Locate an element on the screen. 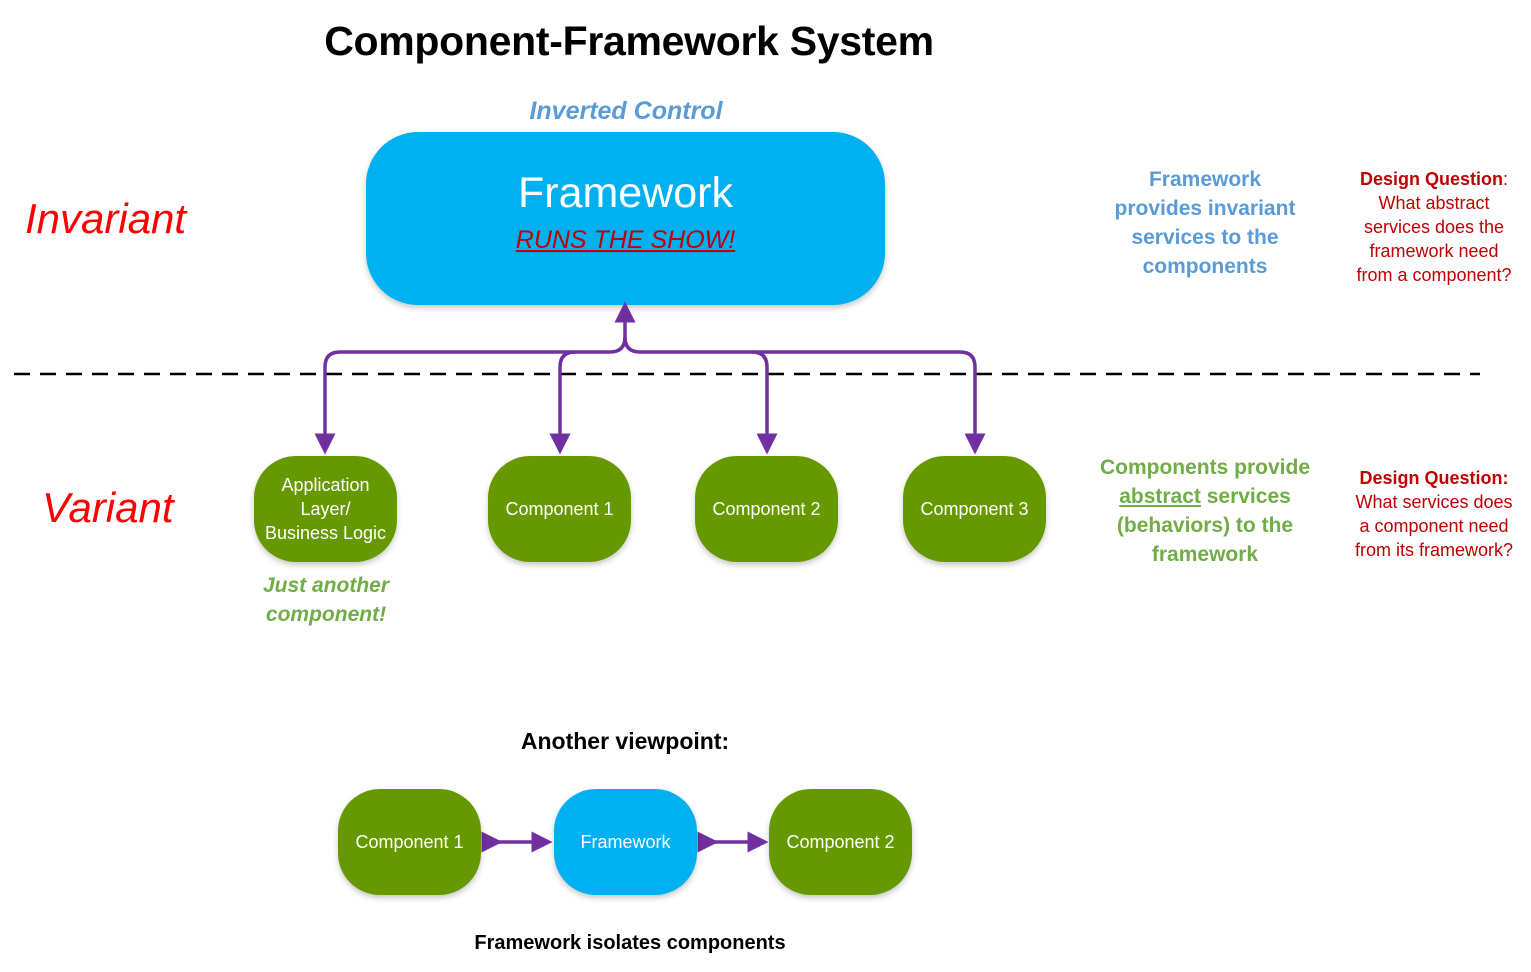  component-2-node: Component 2 is located at coordinates (766, 509).